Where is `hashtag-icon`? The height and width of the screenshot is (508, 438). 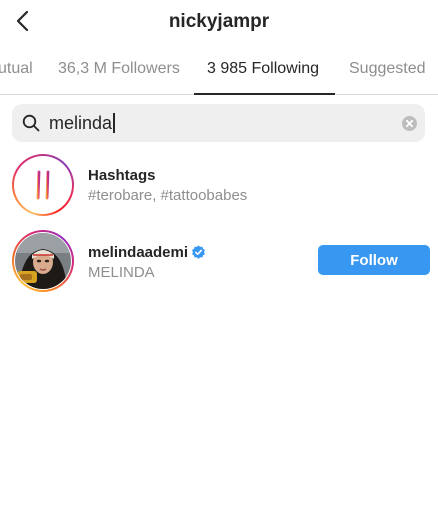
hashtag-icon is located at coordinates (43, 185).